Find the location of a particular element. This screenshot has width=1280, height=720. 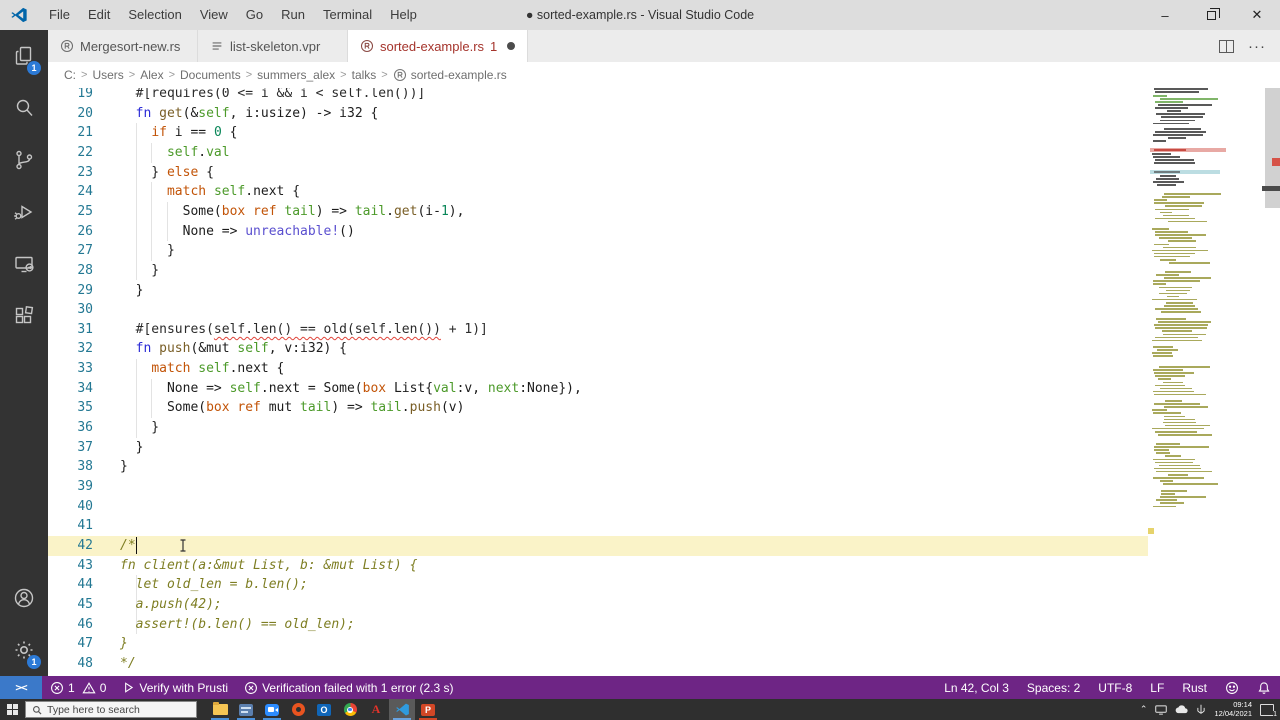

code-line: 36 } is located at coordinates (664, 428).